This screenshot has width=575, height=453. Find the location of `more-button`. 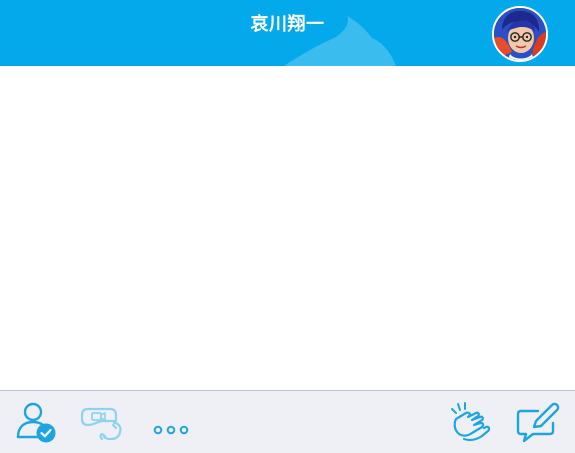

more-button is located at coordinates (172, 422).